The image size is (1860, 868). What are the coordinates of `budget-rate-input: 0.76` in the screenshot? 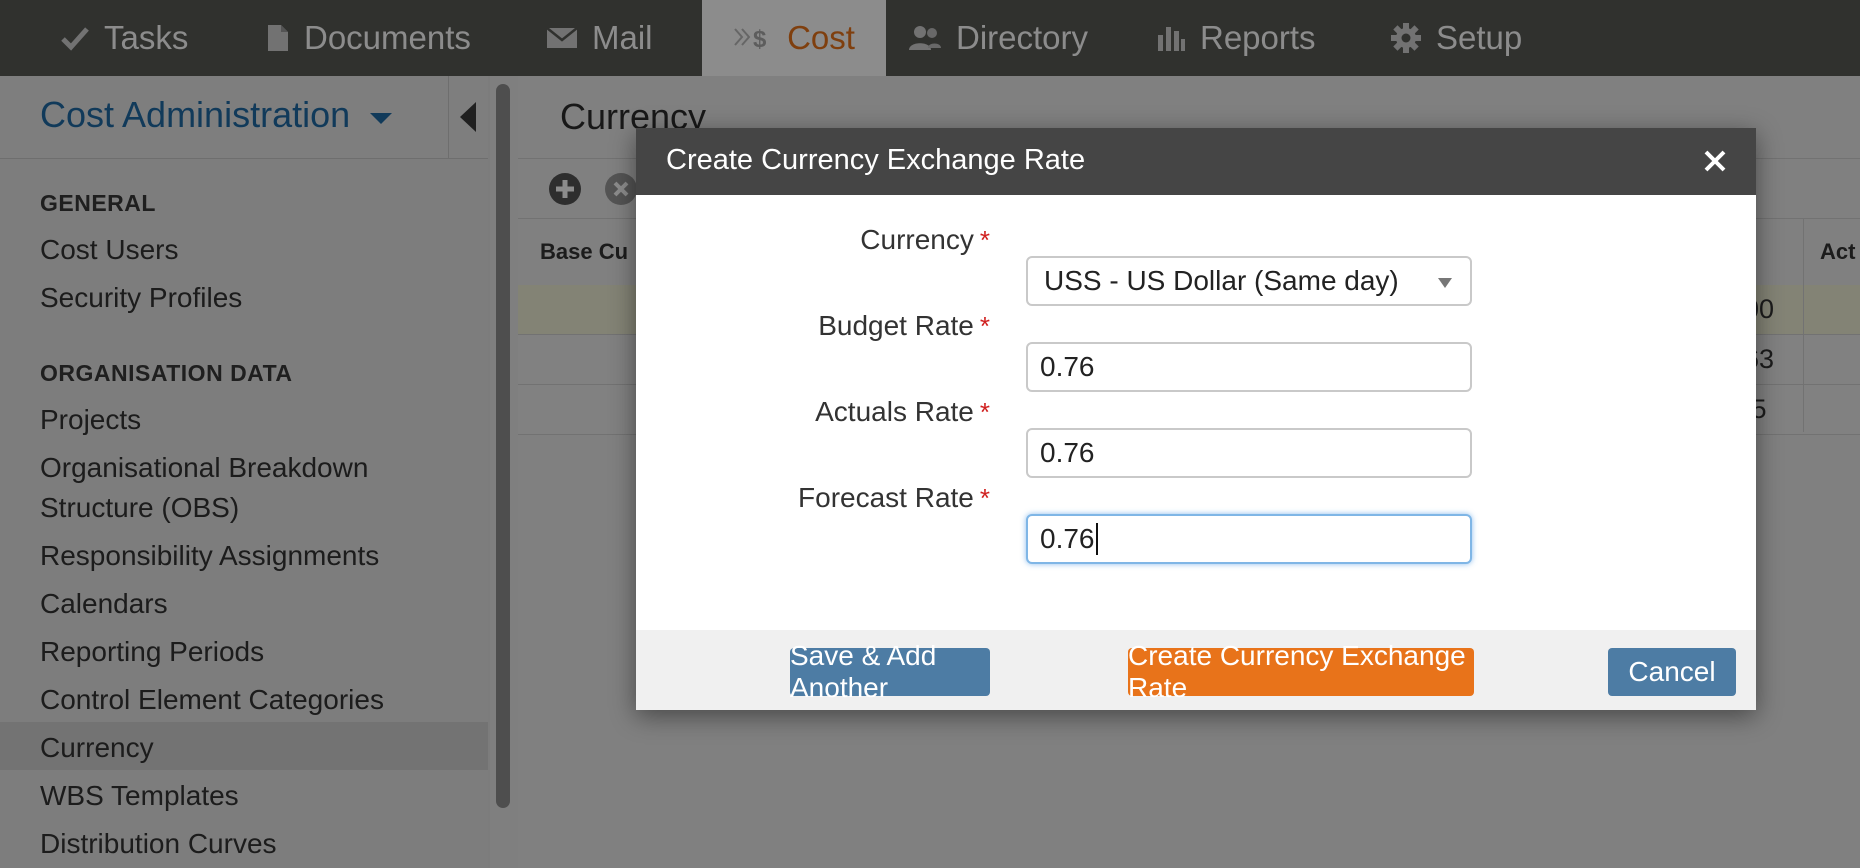 It's located at (1249, 367).